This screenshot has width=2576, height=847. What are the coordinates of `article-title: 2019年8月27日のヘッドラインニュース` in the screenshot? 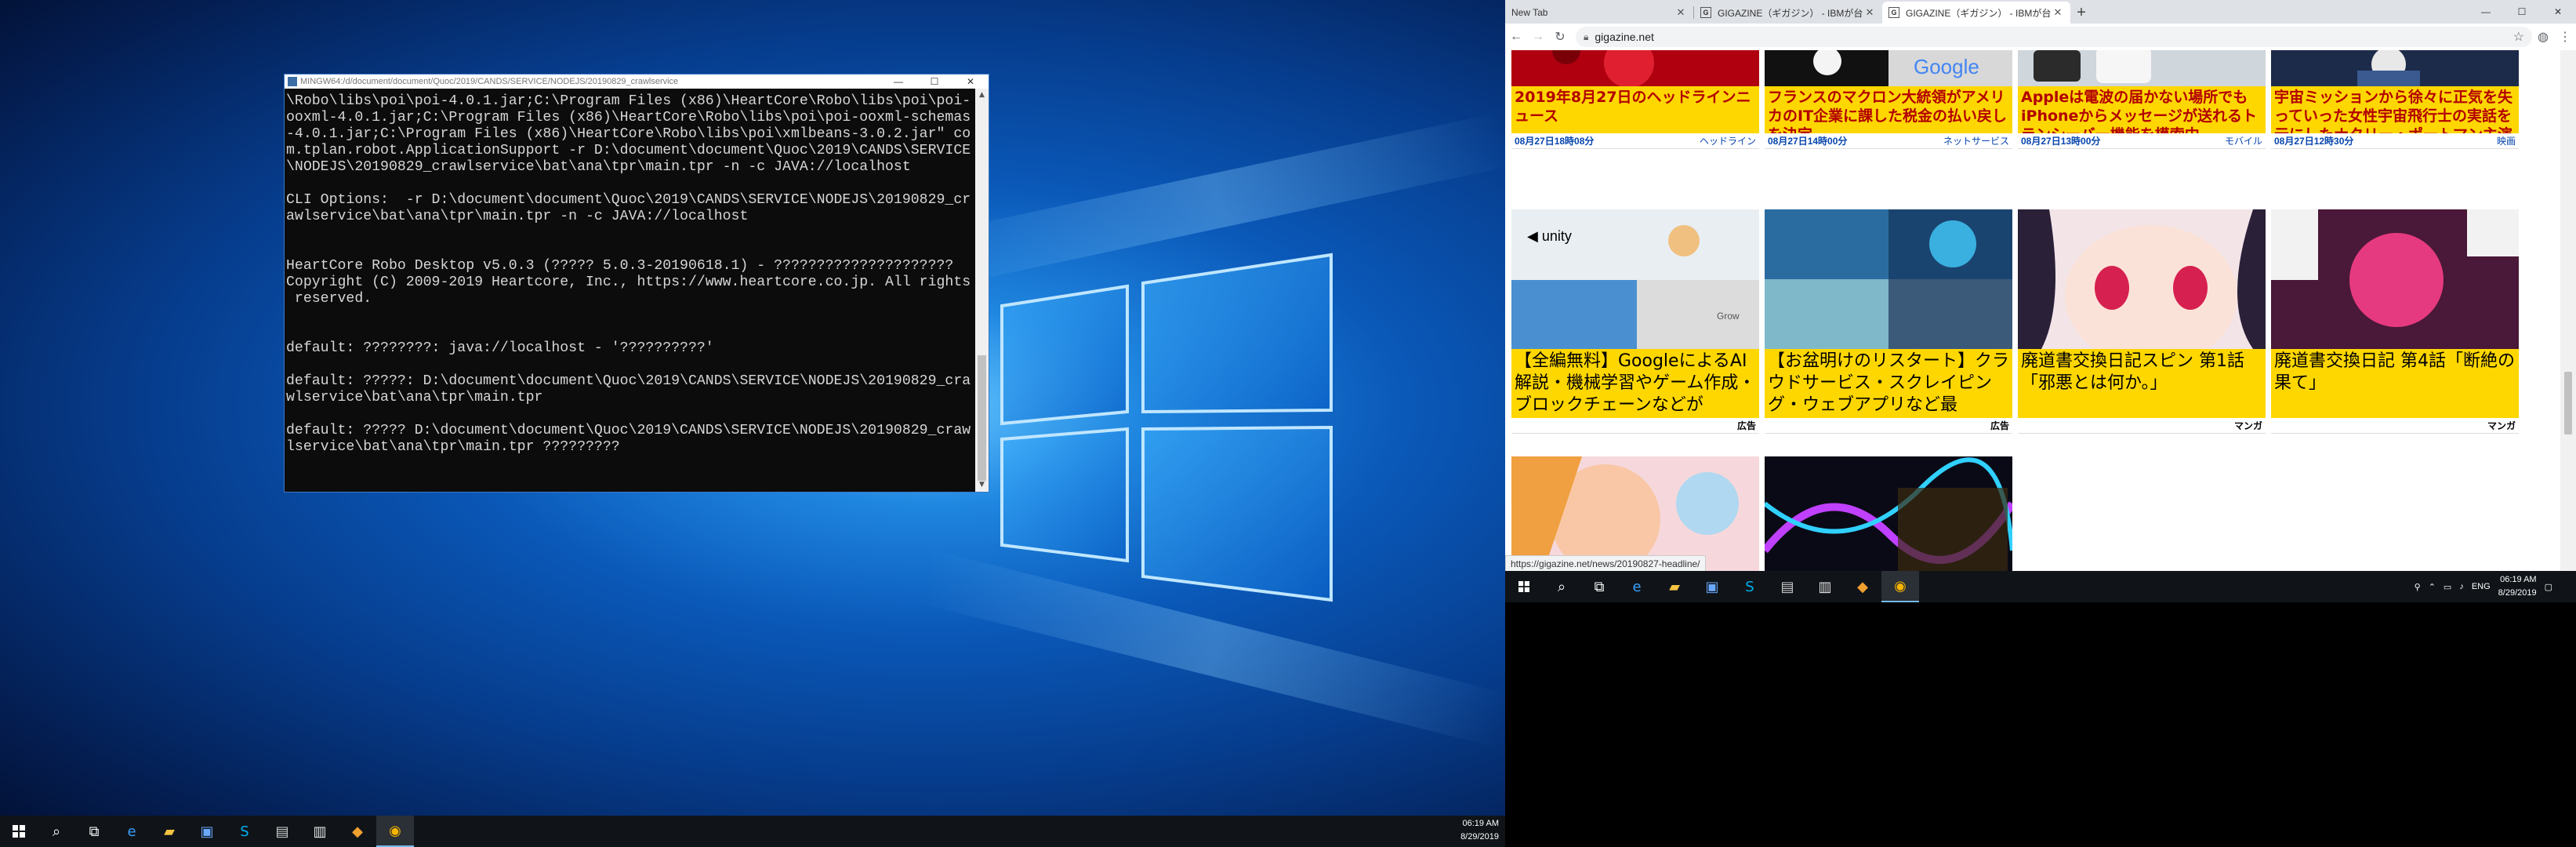 It's located at (1635, 109).